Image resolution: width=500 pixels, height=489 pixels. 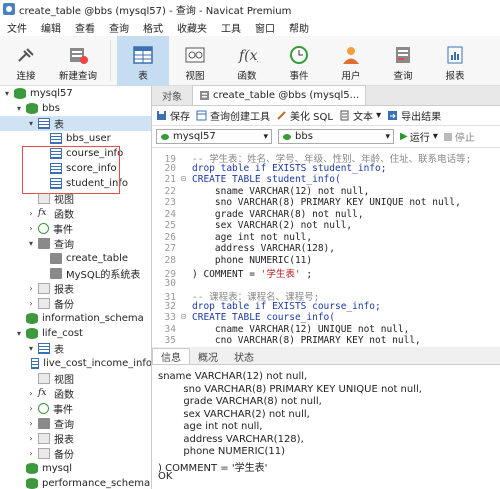 I want to click on code-text: CREATE TABLE student_info(, so click(x=266, y=179).